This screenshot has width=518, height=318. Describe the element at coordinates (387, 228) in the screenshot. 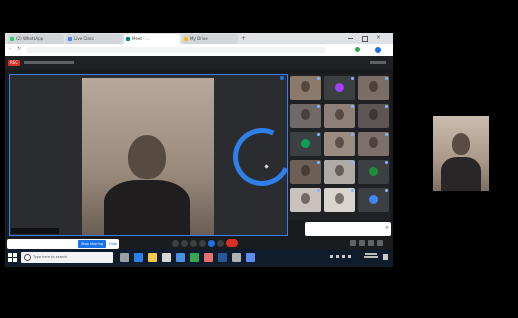

I see `toast-close-icon: ×` at that location.